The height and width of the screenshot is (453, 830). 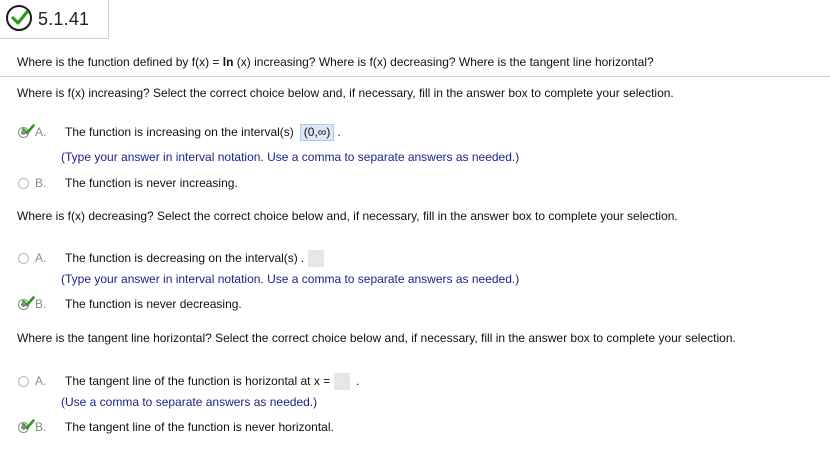 What do you see at coordinates (415, 76) in the screenshot?
I see `divider` at bounding box center [415, 76].